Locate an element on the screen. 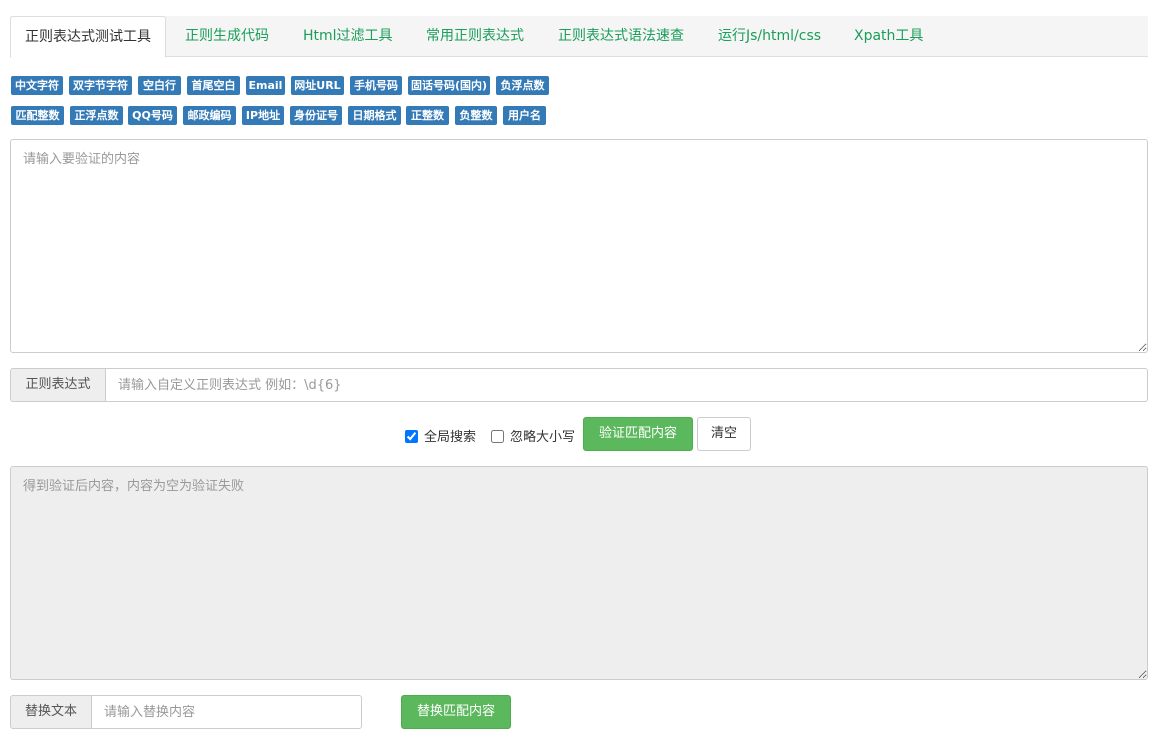 The image size is (1162, 737). tab-regex-codegen: 正则生成代码 is located at coordinates (227, 36).